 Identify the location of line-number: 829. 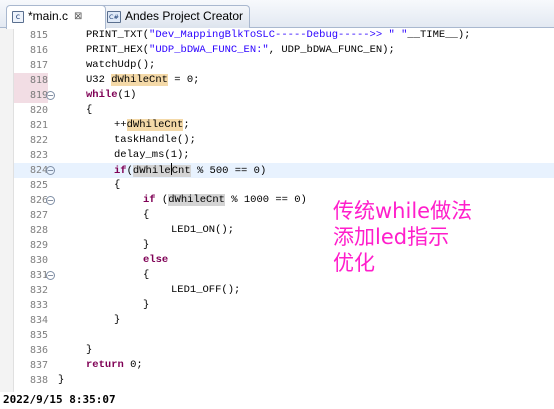
(38, 245).